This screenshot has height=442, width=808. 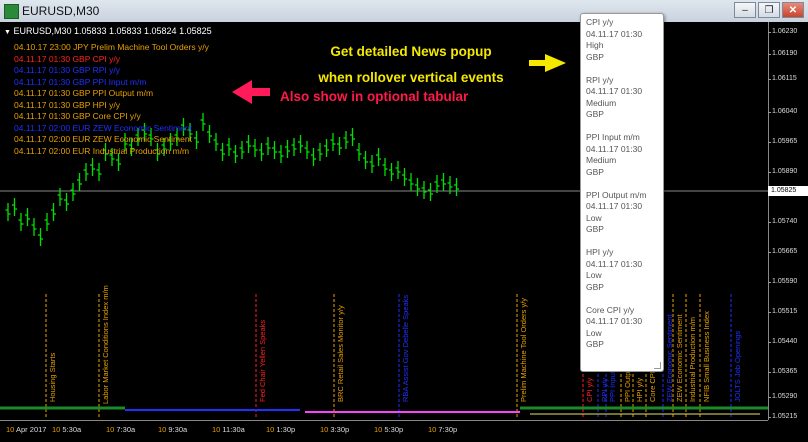 I want to click on popup-entry-impact: High, so click(x=595, y=45).